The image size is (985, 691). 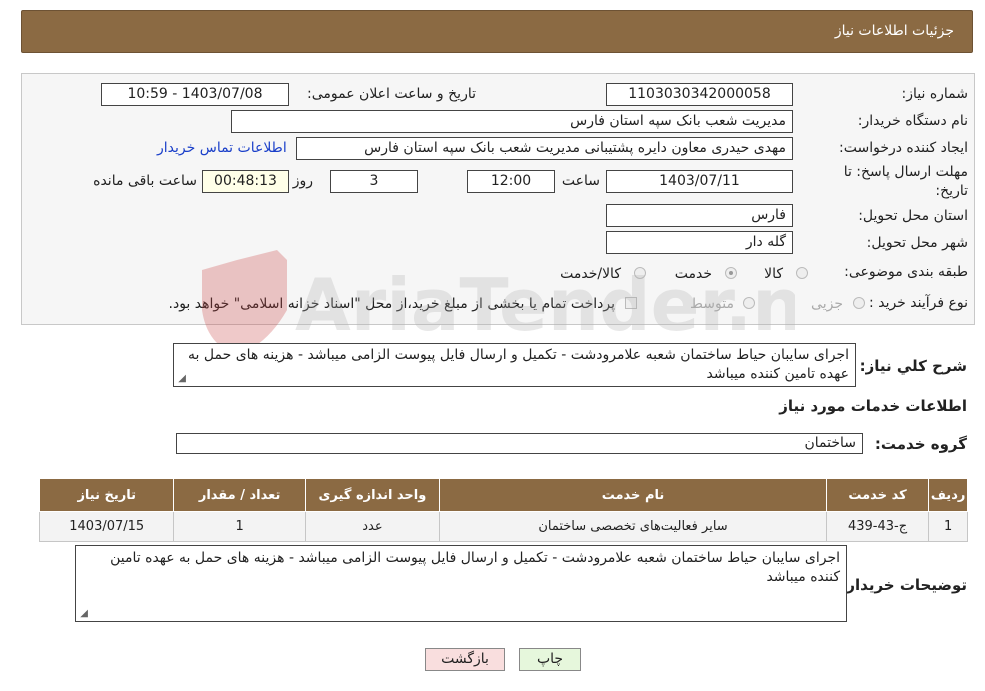 What do you see at coordinates (633, 495) in the screenshot?
I see `column-header-service-name: نام خدمت` at bounding box center [633, 495].